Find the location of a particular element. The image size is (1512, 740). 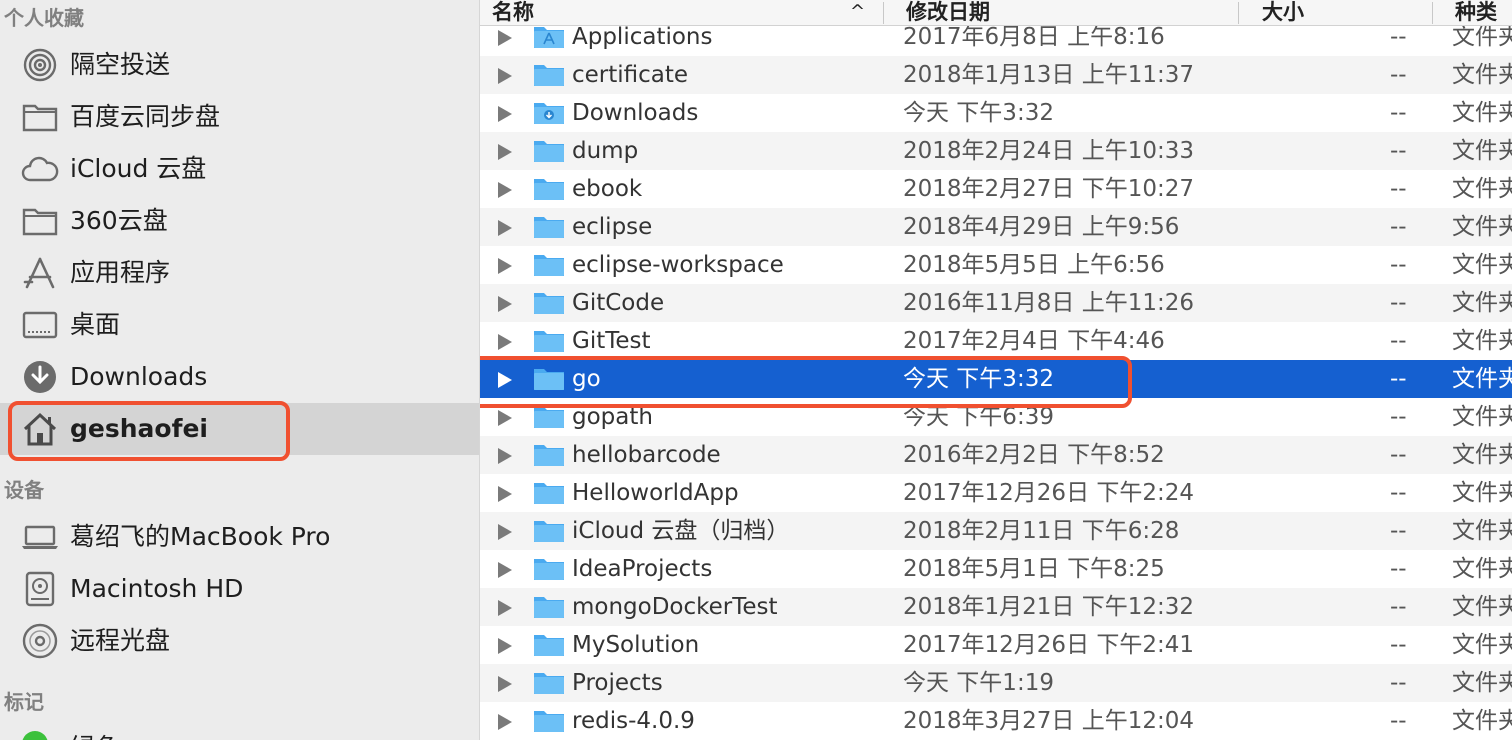

table-row: hellobarcode 2016年2月2日 下午8:52 -- 文件夹 is located at coordinates (996, 455).